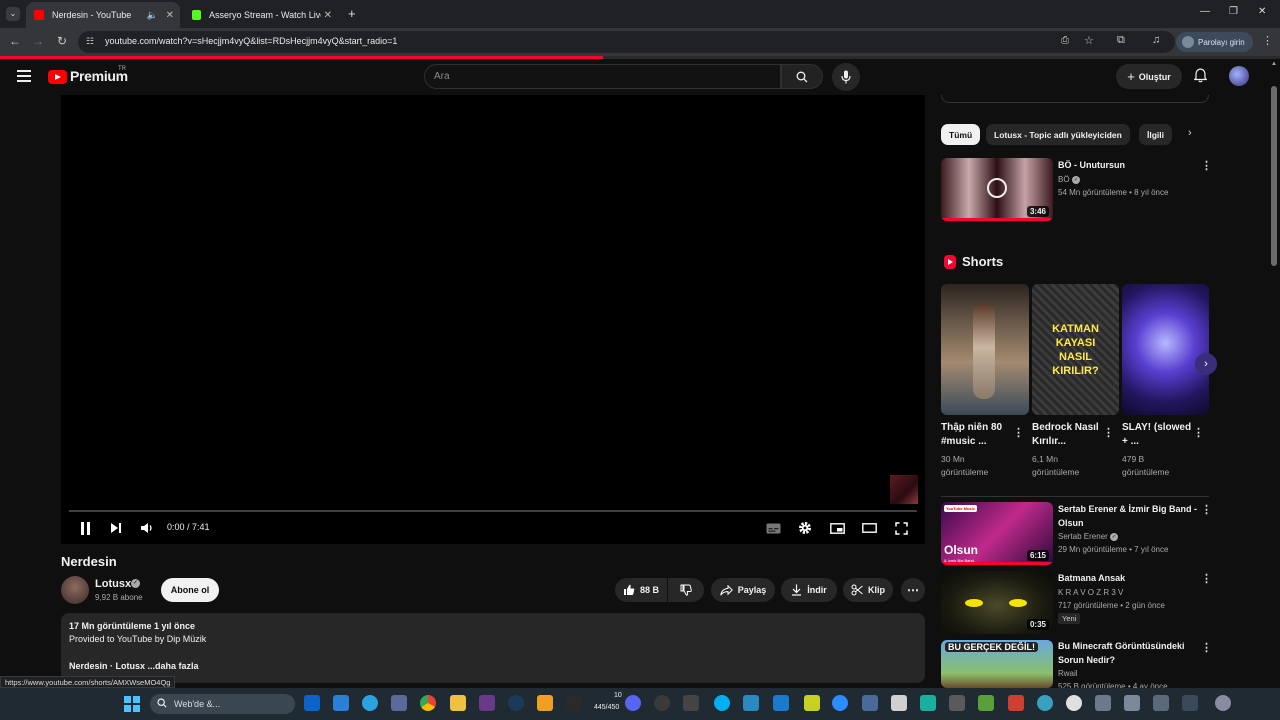 The width and height of the screenshot is (1280, 720). I want to click on channel-avatar, so click(75, 590).